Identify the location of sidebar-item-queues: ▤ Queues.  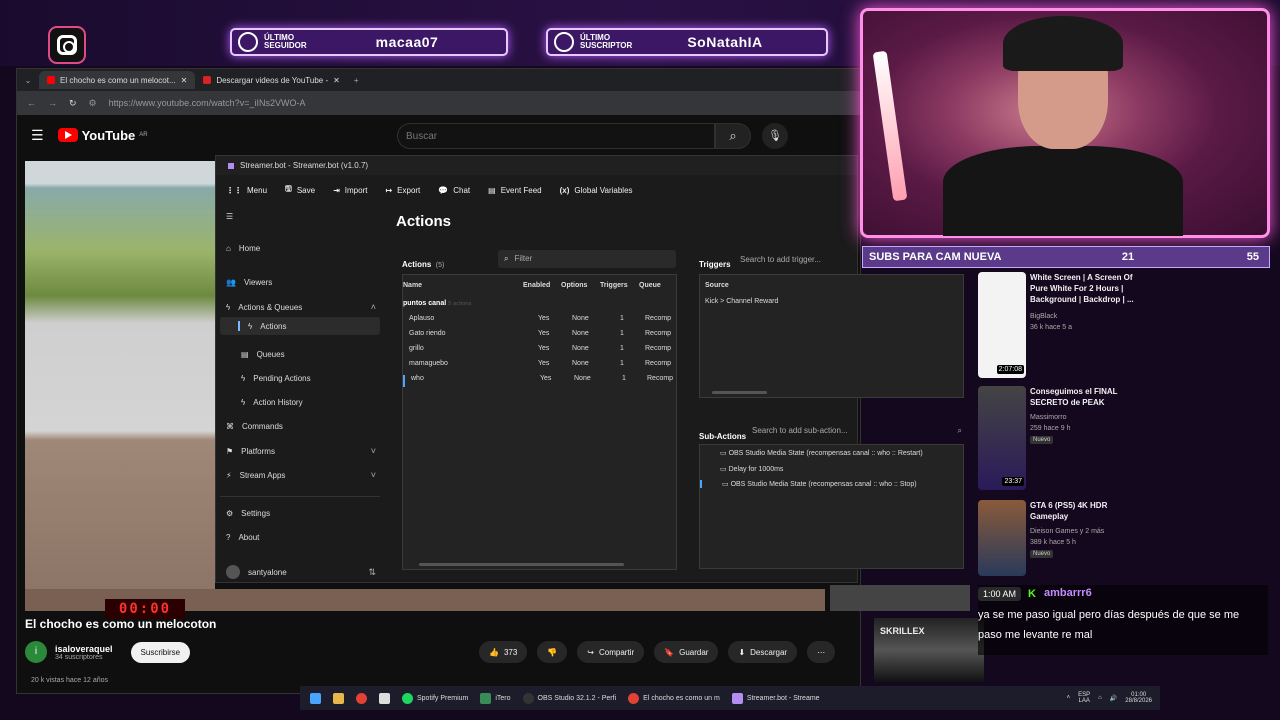
(316, 354).